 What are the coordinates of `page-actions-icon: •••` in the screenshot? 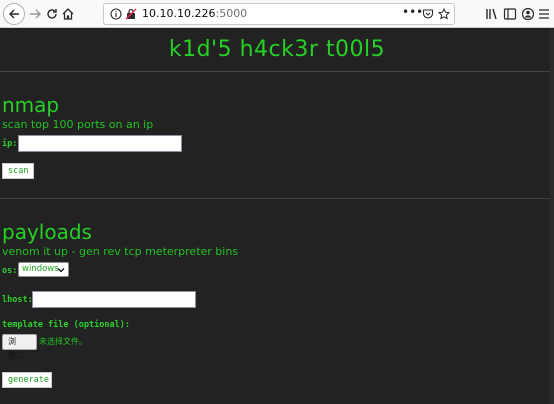 It's located at (412, 12).